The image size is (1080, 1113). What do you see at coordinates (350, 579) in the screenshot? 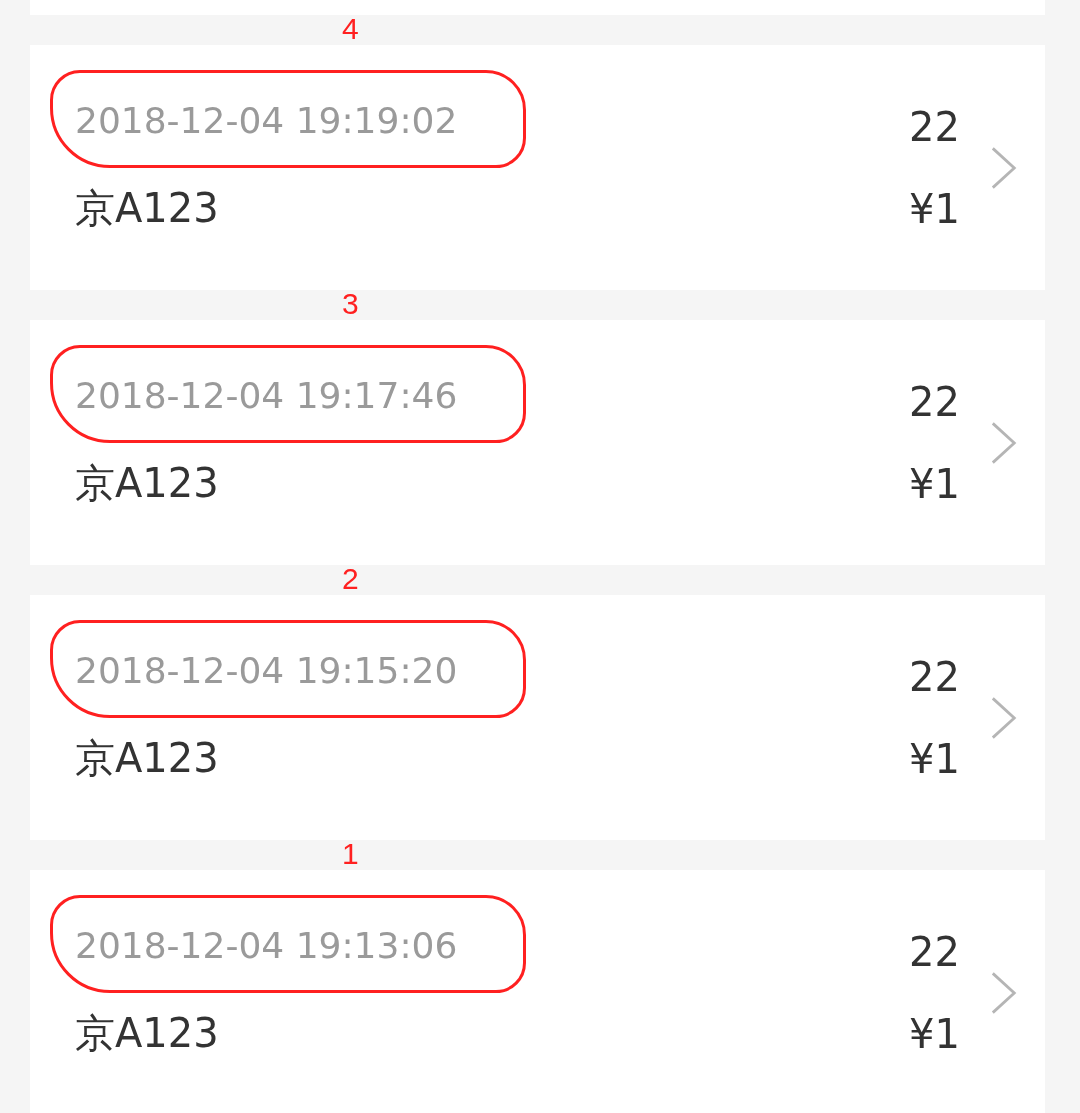
I see `handwritten-number: 2` at bounding box center [350, 579].